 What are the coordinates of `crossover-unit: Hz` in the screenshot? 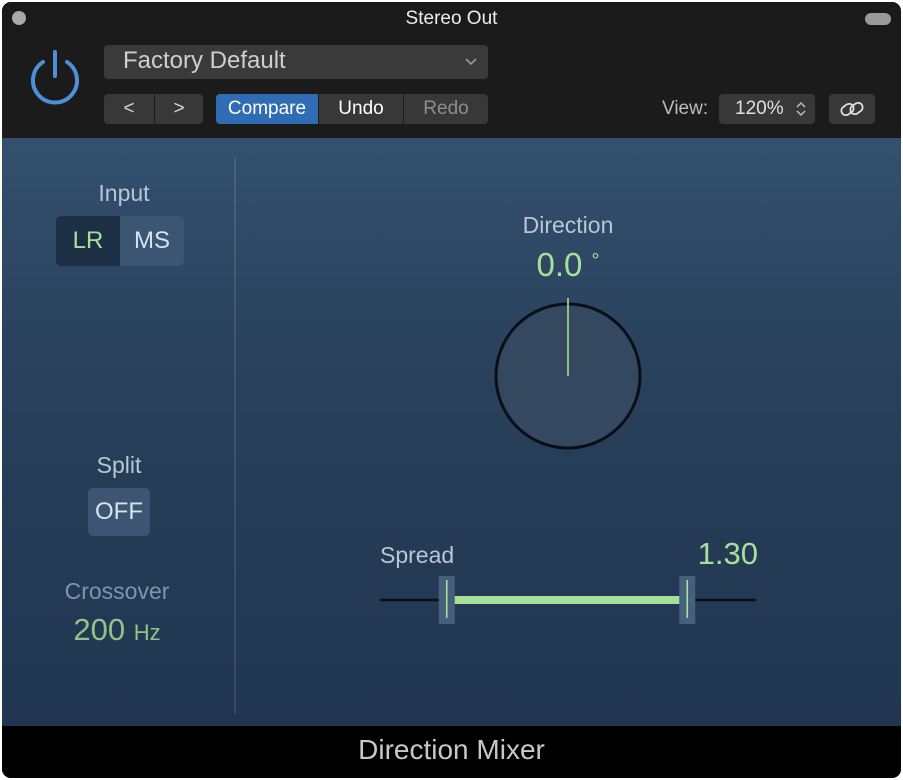 It's located at (147, 632).